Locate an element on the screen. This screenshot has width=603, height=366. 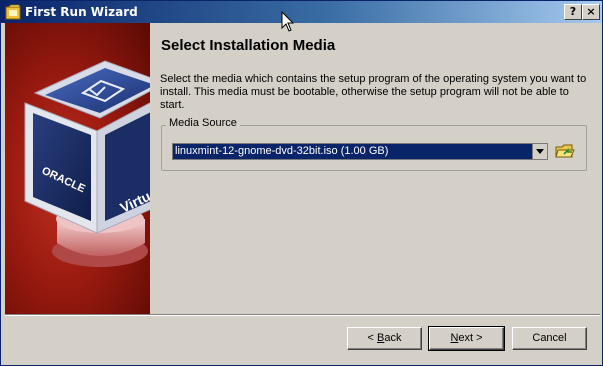
button-separator is located at coordinates (302, 315).